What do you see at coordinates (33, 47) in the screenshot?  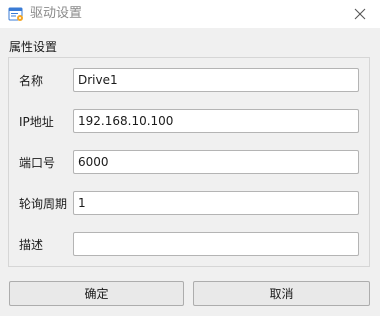 I see `group-title: 属性设置` at bounding box center [33, 47].